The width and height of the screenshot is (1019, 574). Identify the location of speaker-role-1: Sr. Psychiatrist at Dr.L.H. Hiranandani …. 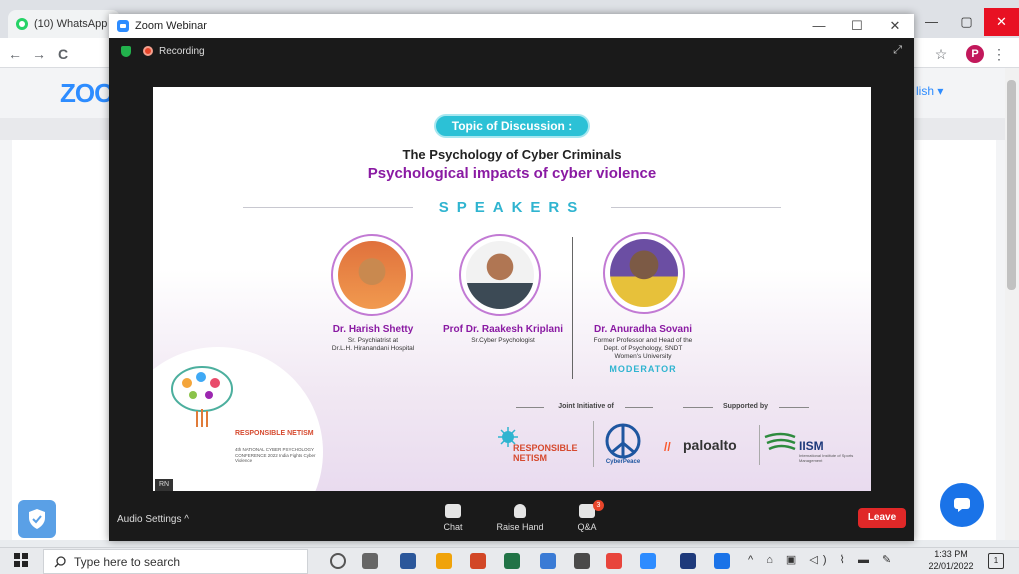
(373, 344).